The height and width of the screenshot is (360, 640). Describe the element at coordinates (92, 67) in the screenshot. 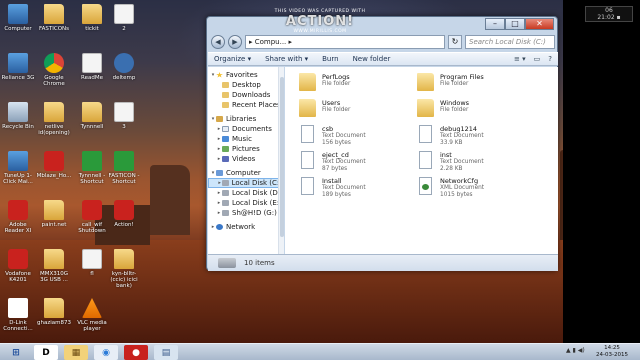

I see `desktop-icon: ReadMe` at that location.